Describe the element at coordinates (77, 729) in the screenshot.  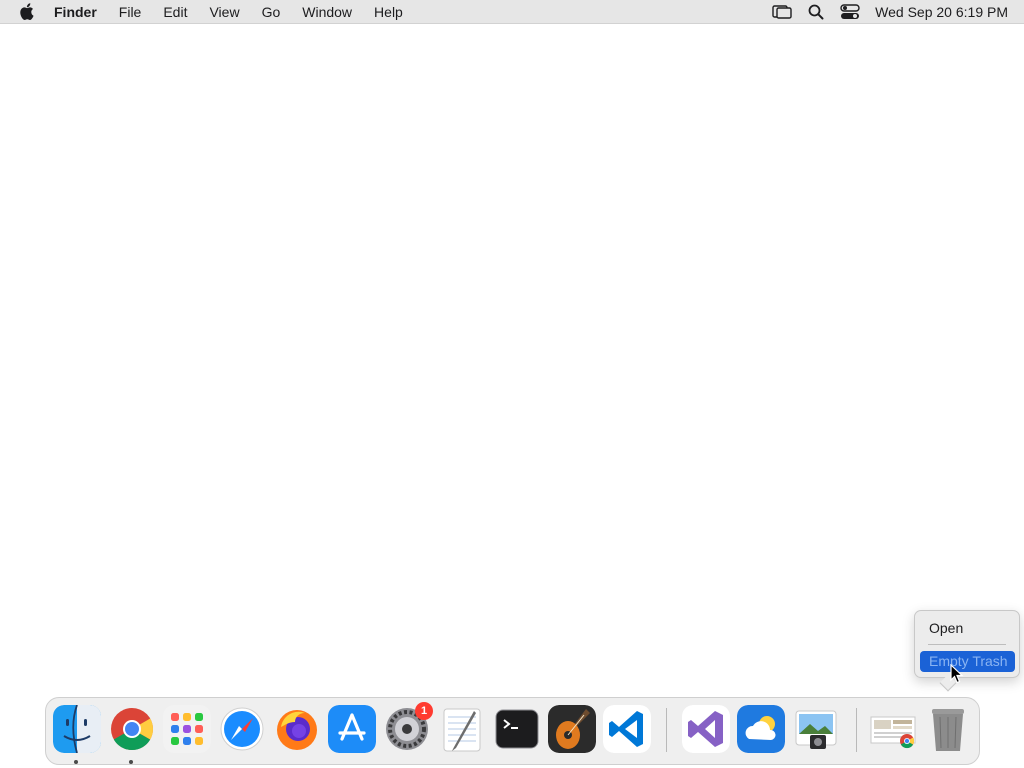
I see `finder-icon` at that location.